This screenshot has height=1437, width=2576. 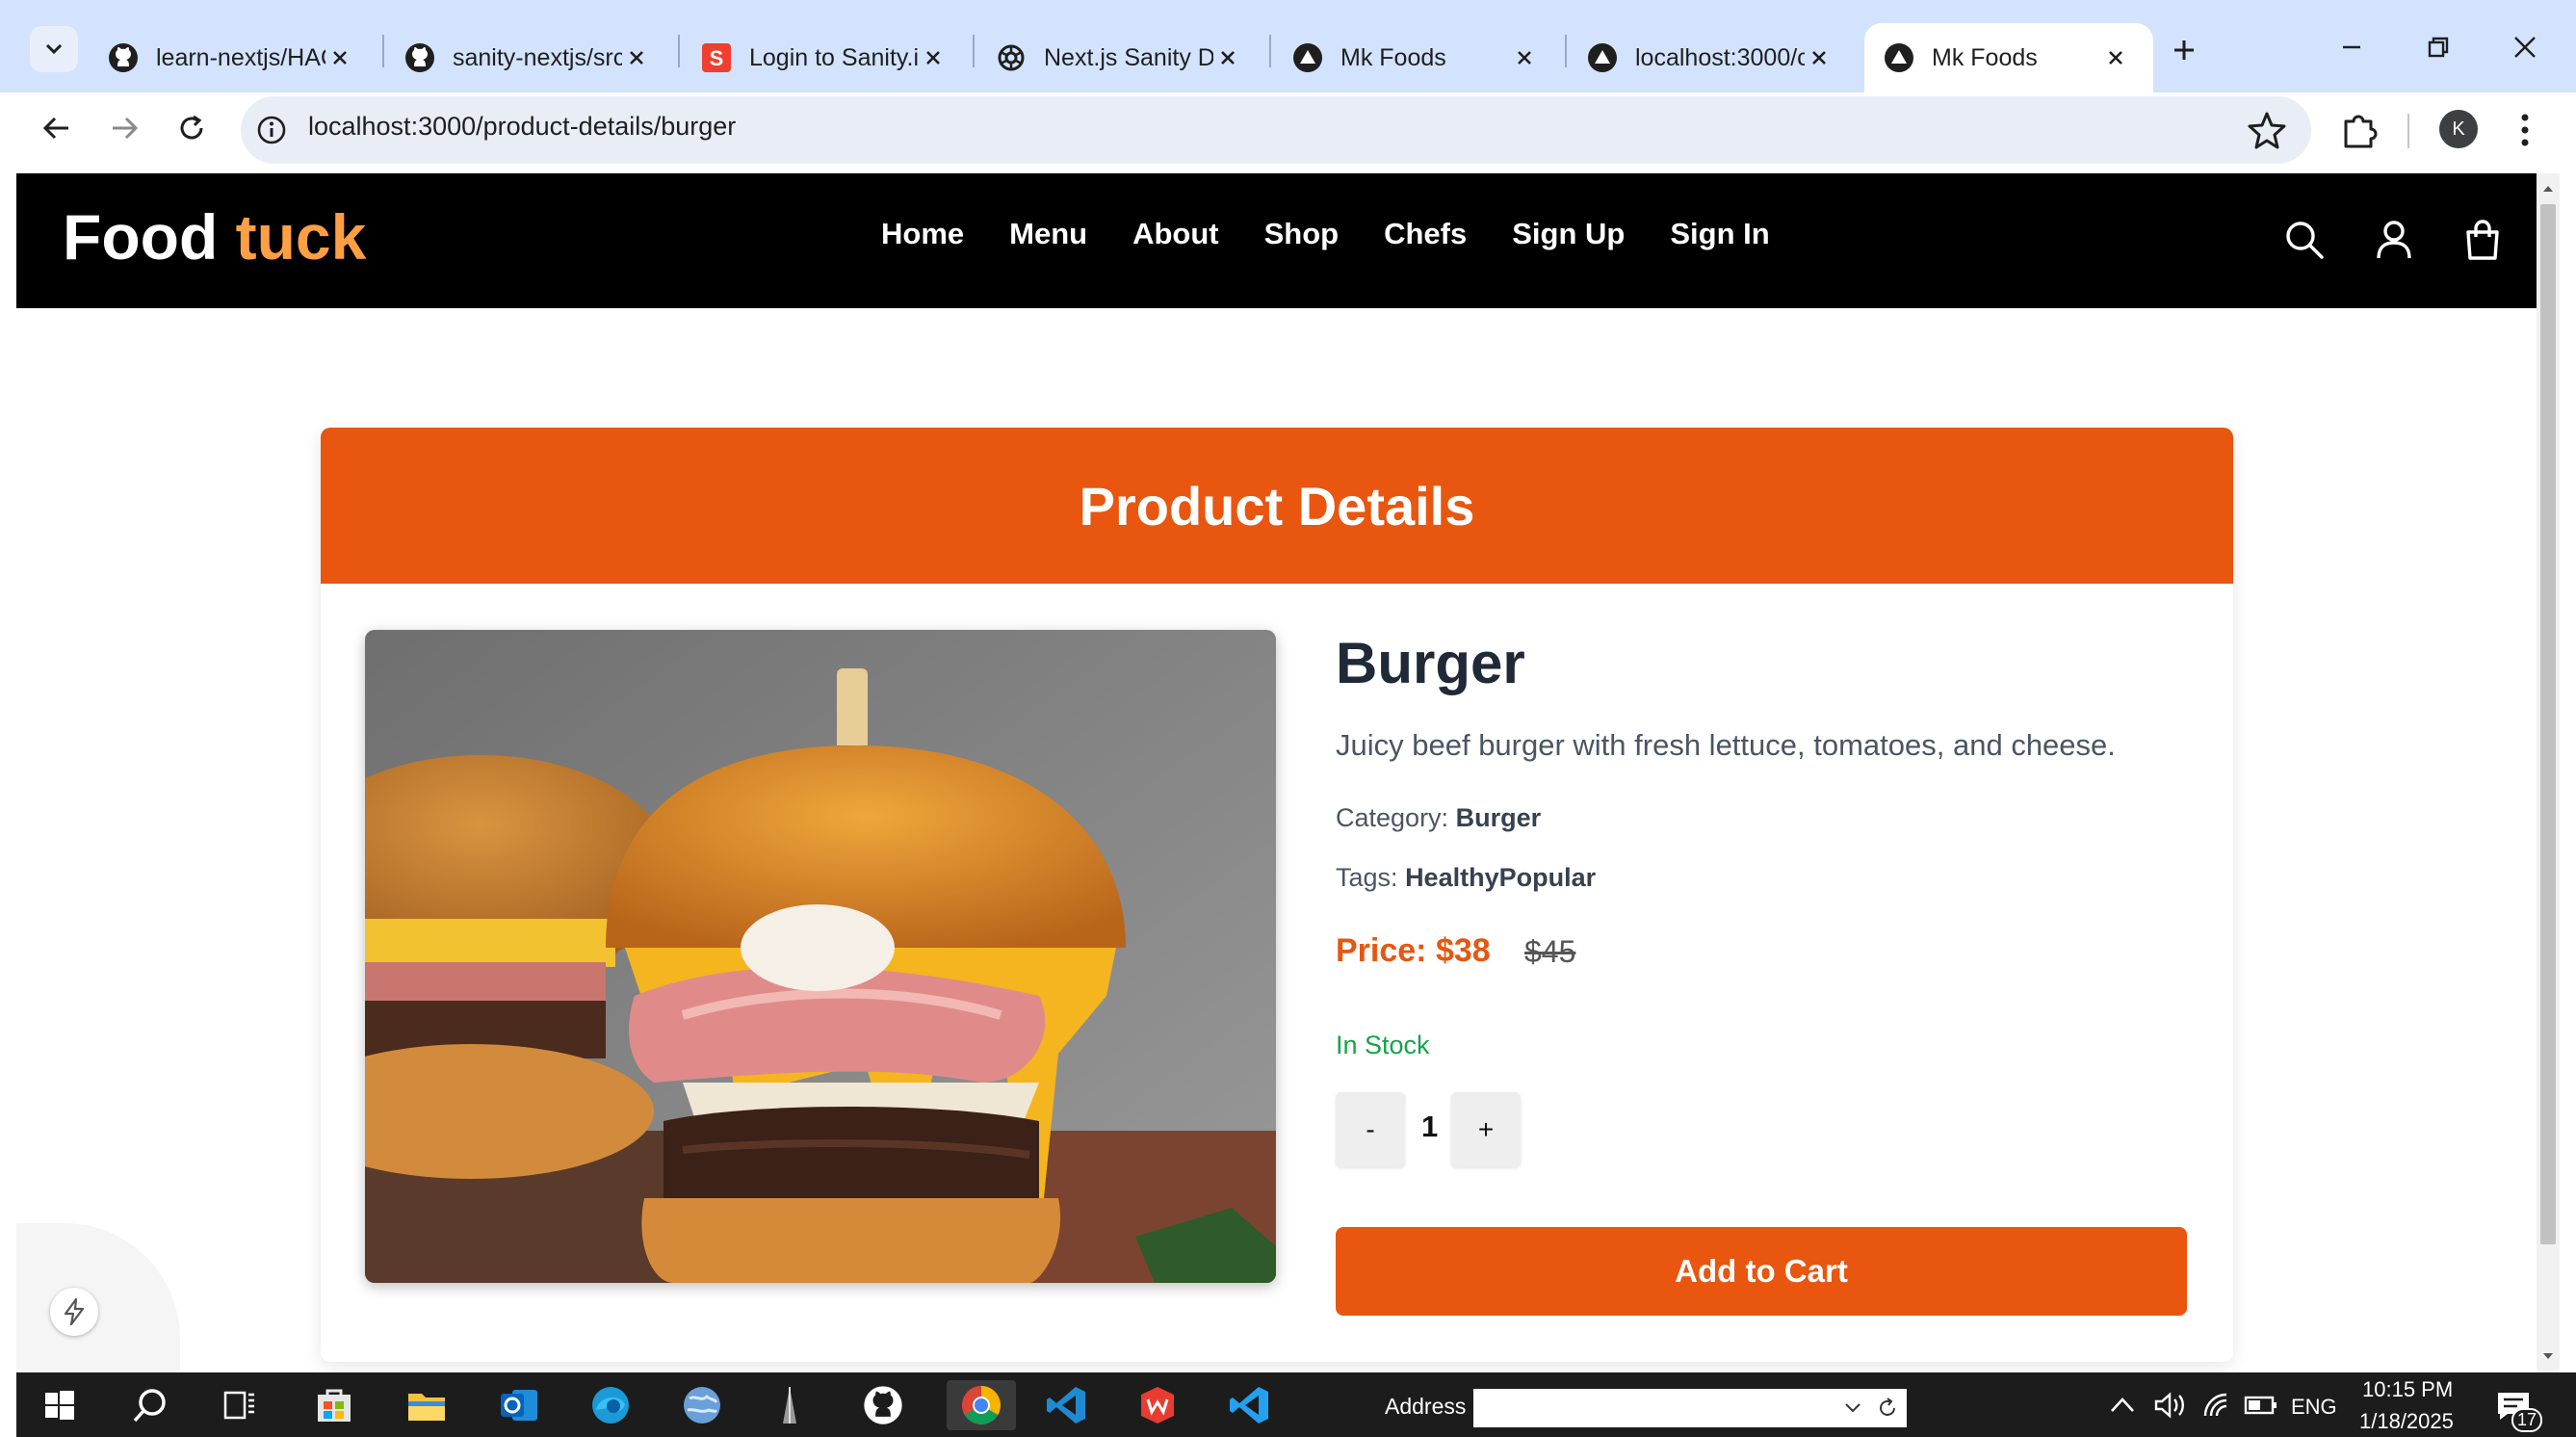 I want to click on tab-search-button, so click(x=54, y=49).